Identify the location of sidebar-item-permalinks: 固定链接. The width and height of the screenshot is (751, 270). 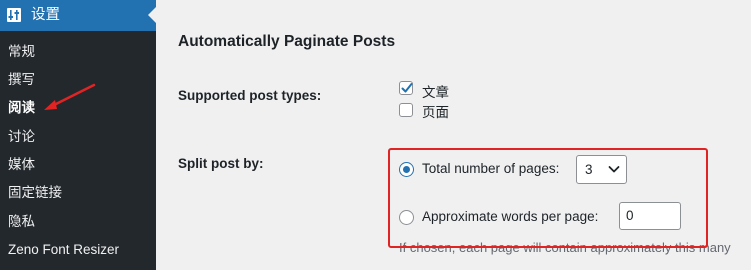
(78, 193).